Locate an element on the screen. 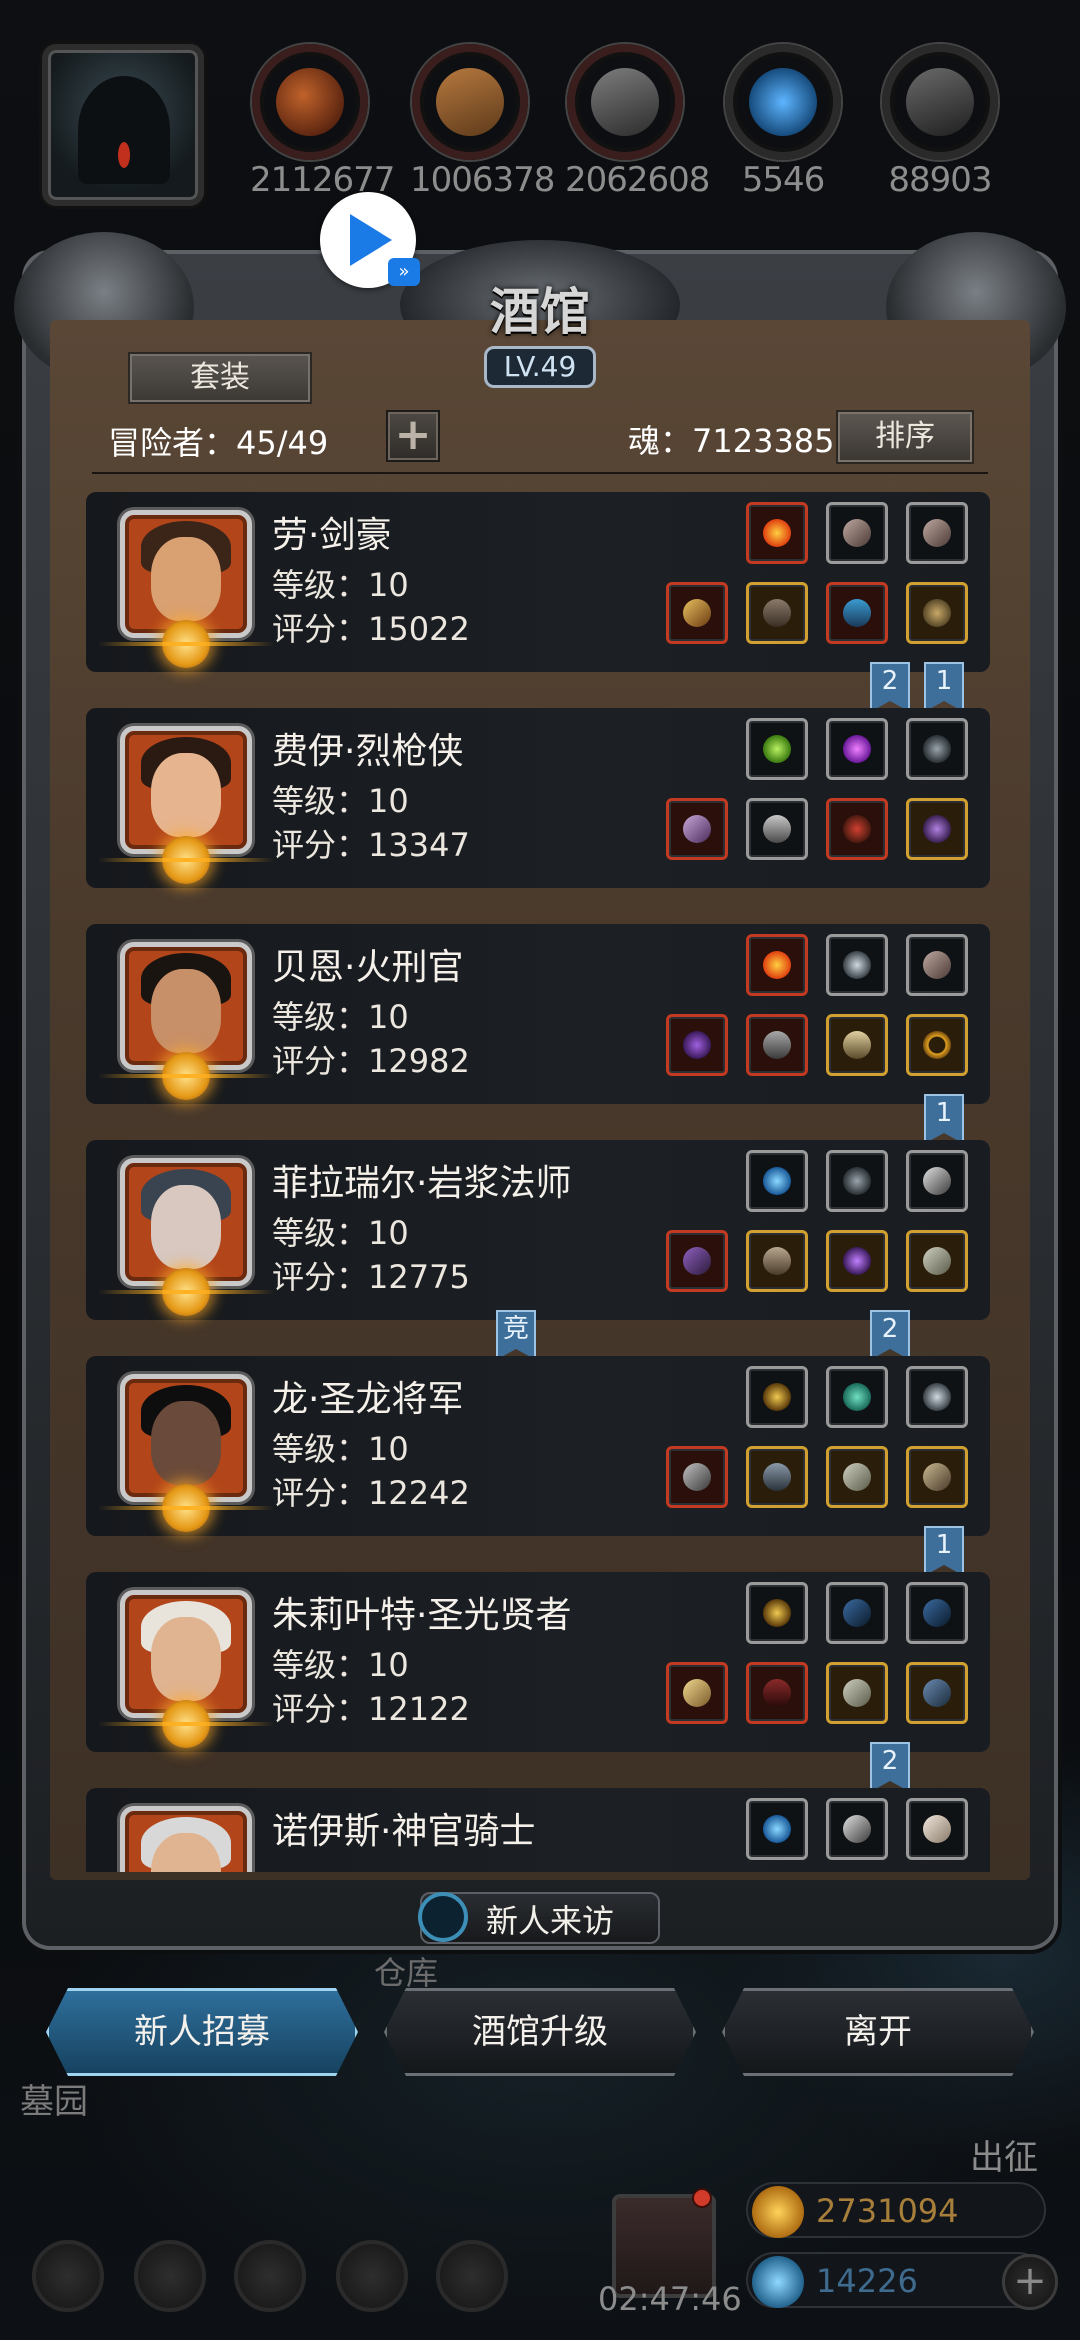 The width and height of the screenshot is (1080, 2340). crystal-icon is located at coordinates (778, 2282).